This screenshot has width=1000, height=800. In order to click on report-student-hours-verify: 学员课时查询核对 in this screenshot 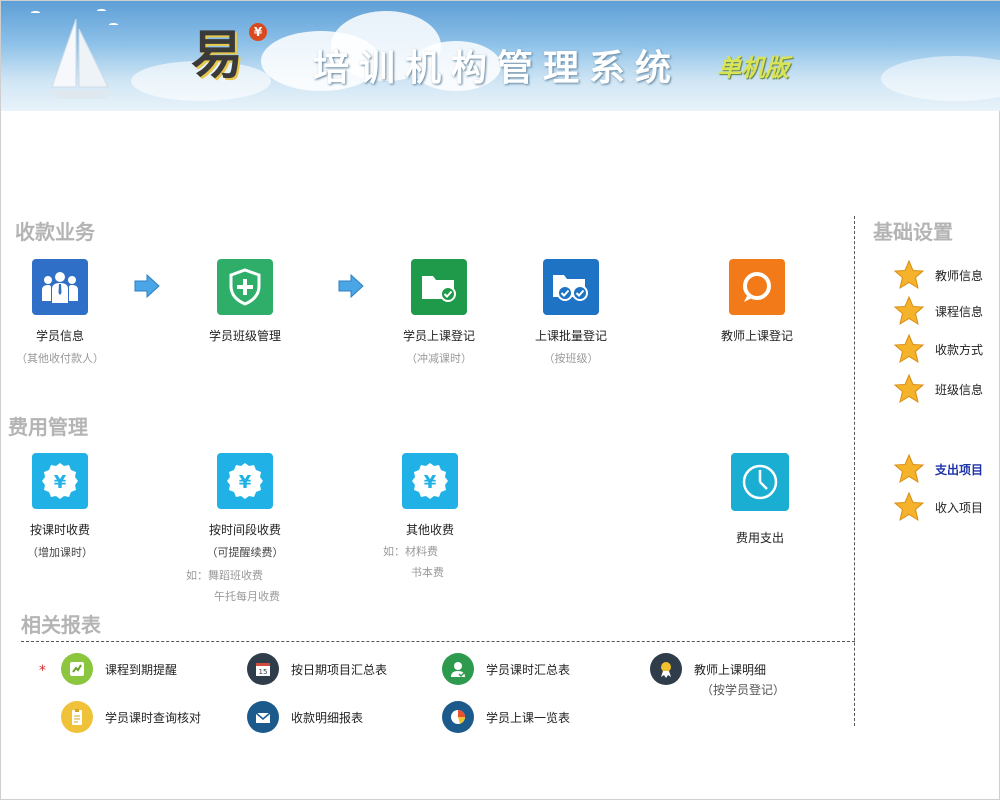, I will do `click(131, 717)`.